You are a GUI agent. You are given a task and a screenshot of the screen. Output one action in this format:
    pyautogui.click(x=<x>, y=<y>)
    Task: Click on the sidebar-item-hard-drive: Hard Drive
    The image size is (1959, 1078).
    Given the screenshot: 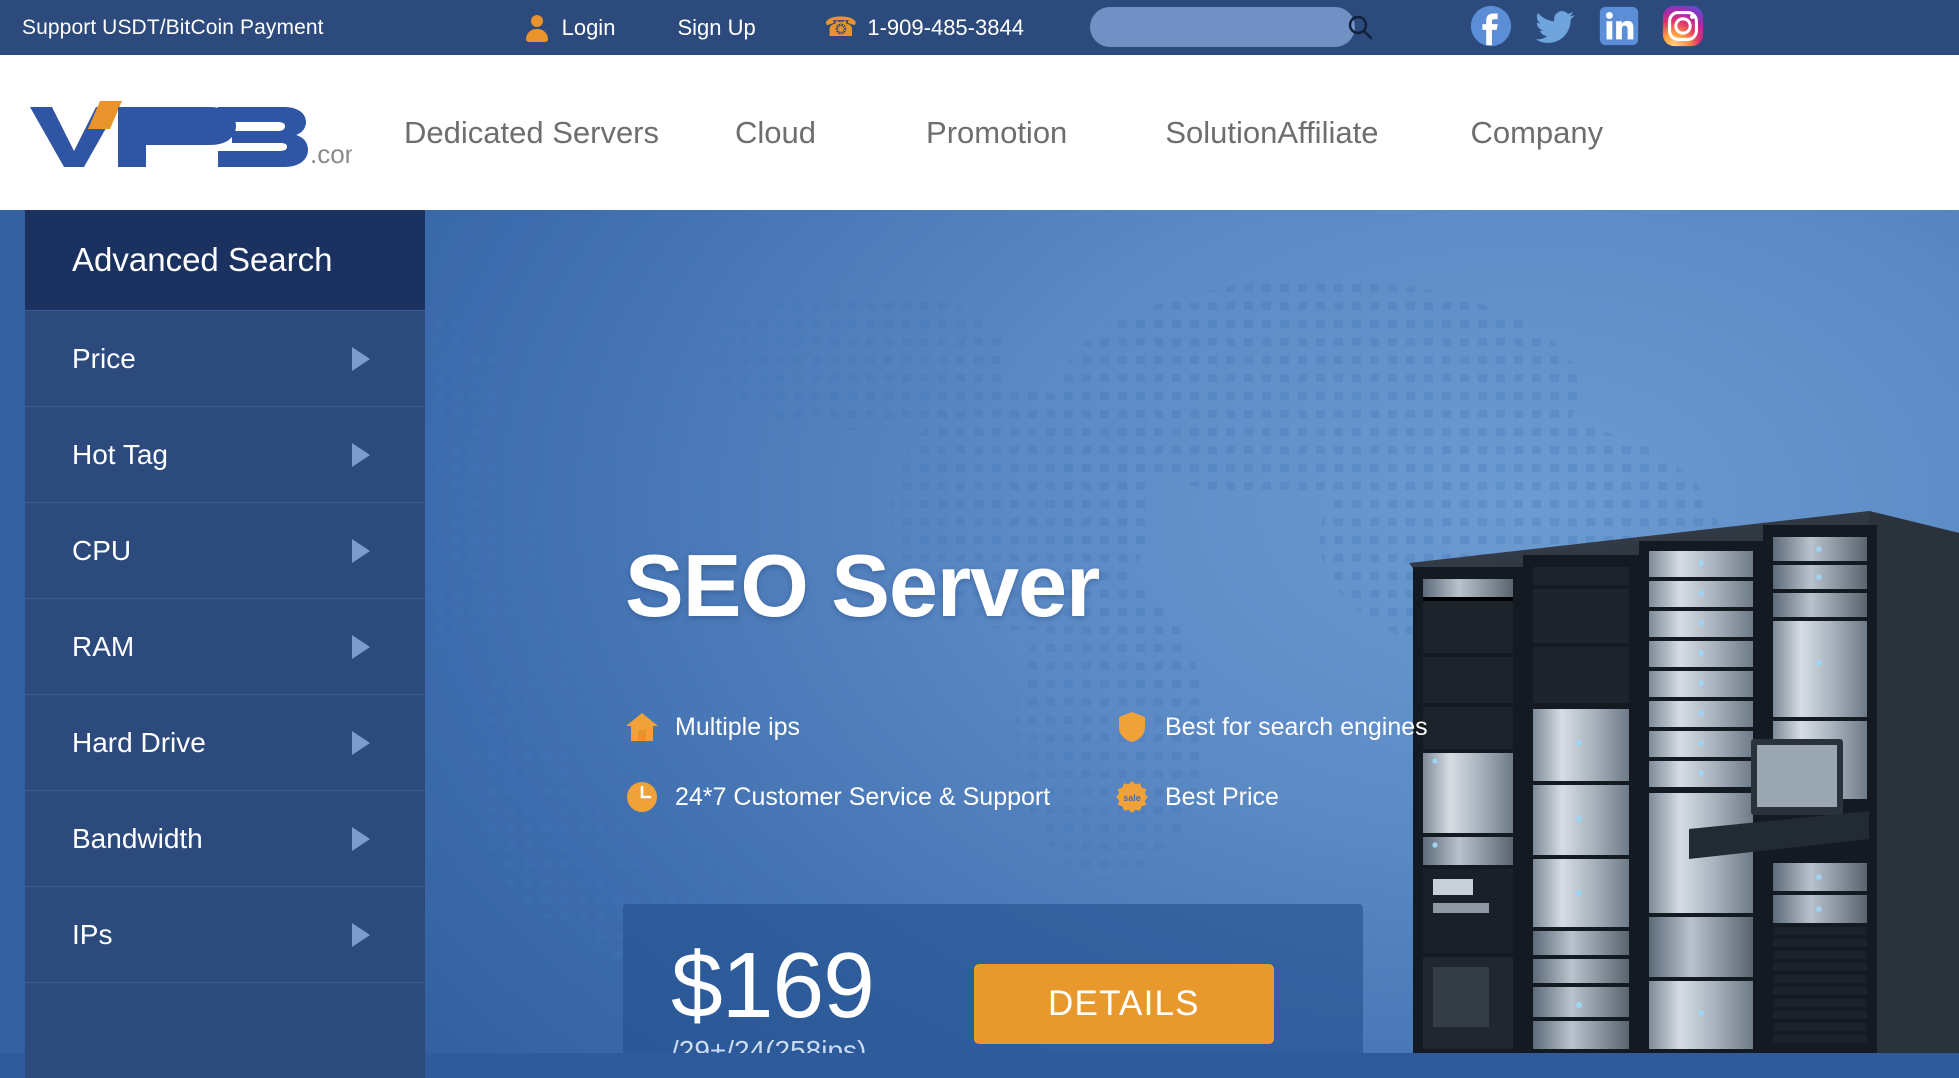 What is the action you would take?
    pyautogui.click(x=225, y=742)
    